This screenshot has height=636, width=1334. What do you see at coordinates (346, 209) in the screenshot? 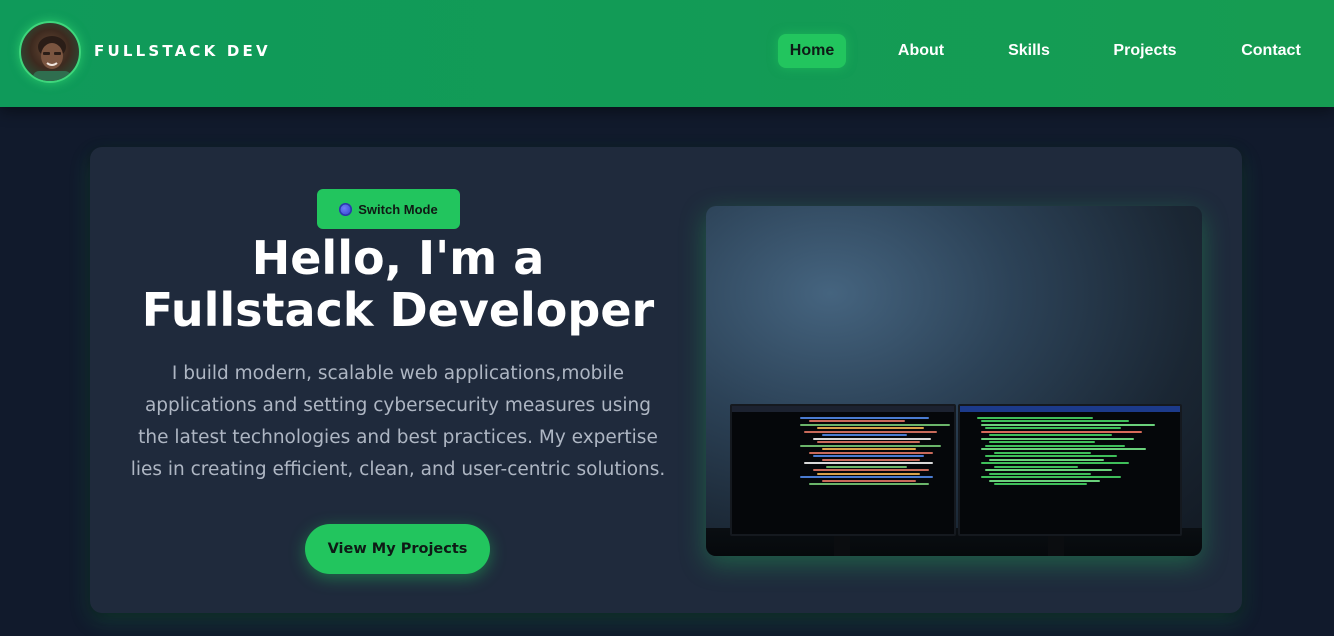
I see `moon-icon` at bounding box center [346, 209].